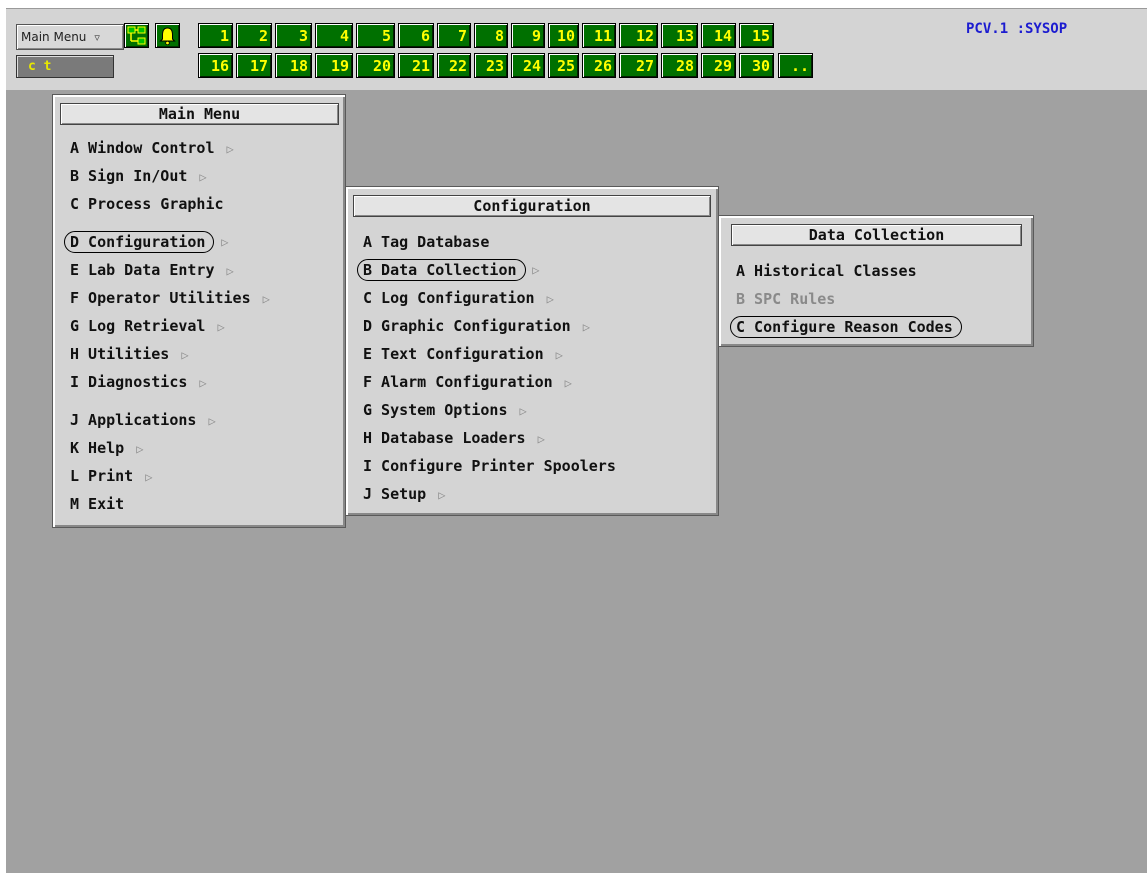  I want to click on menu-item-text-configuration: E Text Configuration ▷, so click(463, 354).